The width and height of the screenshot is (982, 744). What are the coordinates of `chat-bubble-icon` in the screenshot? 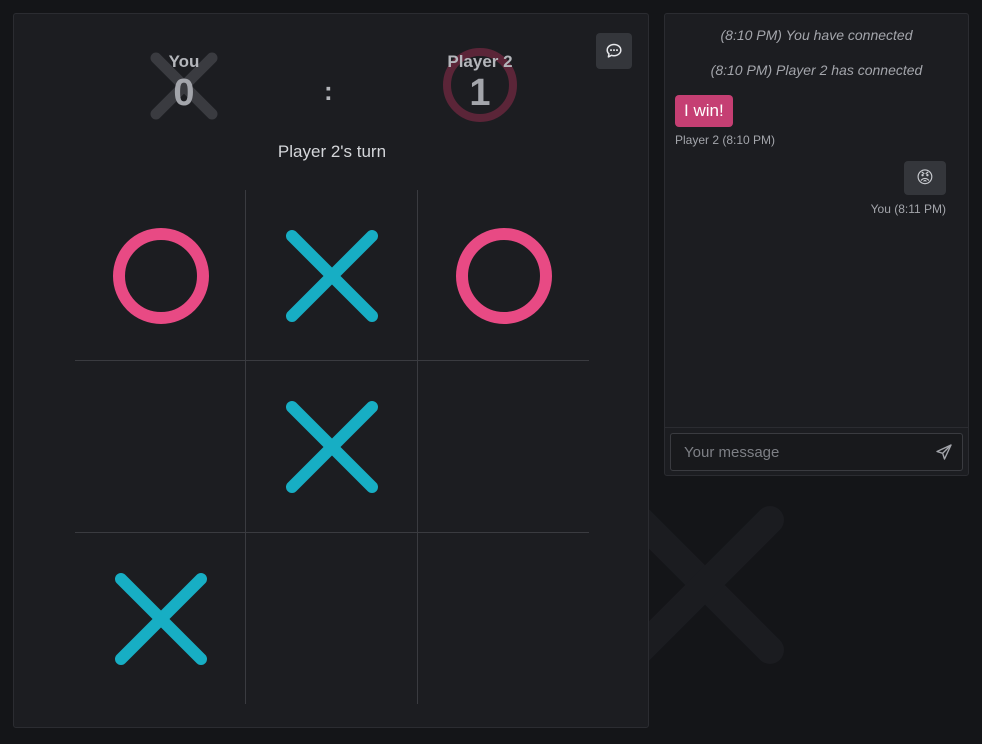 It's located at (614, 50).